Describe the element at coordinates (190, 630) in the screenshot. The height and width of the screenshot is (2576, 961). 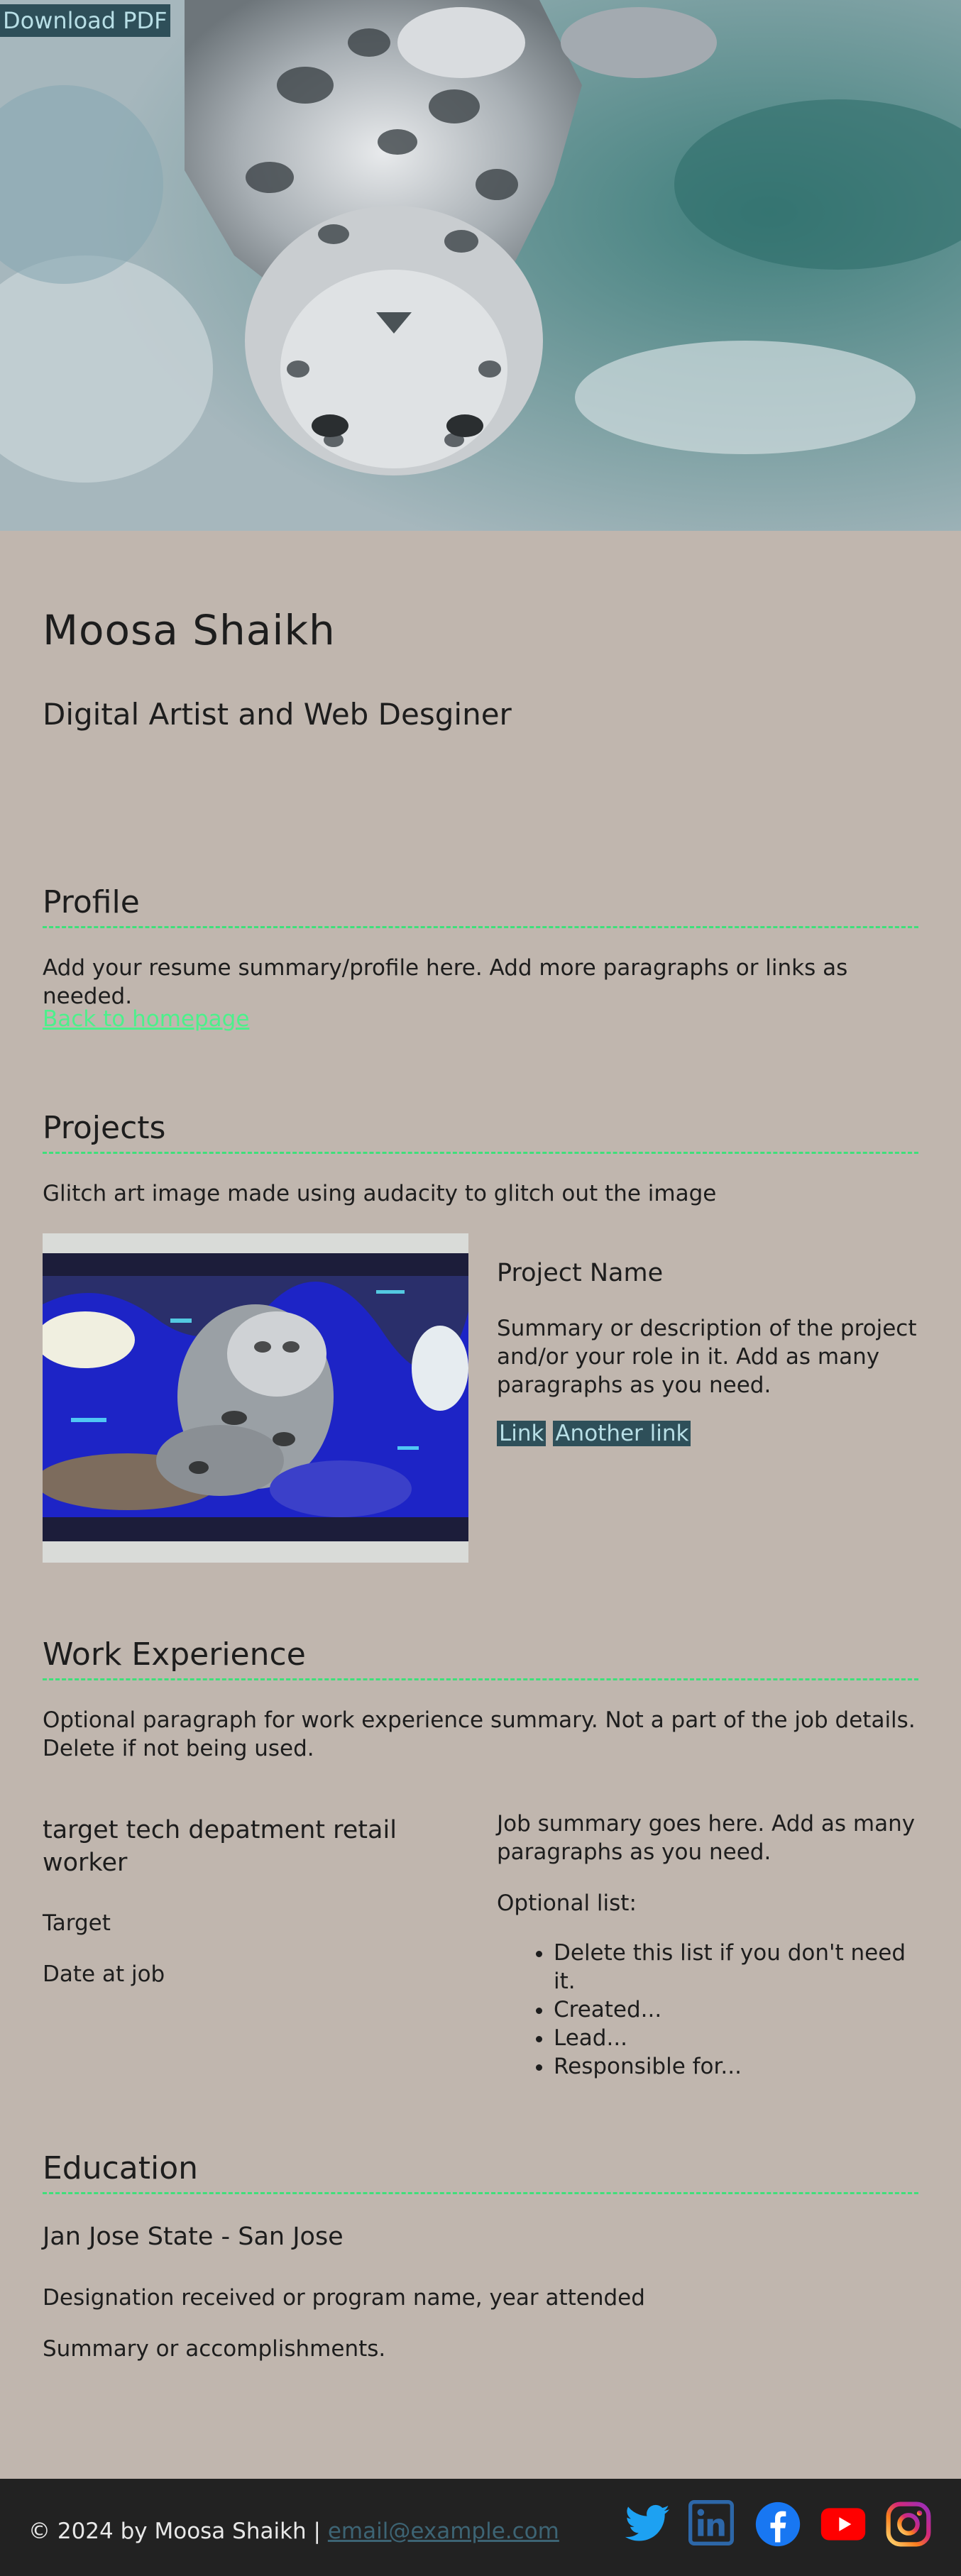
I see `person-name: Moosa Shaikh` at that location.